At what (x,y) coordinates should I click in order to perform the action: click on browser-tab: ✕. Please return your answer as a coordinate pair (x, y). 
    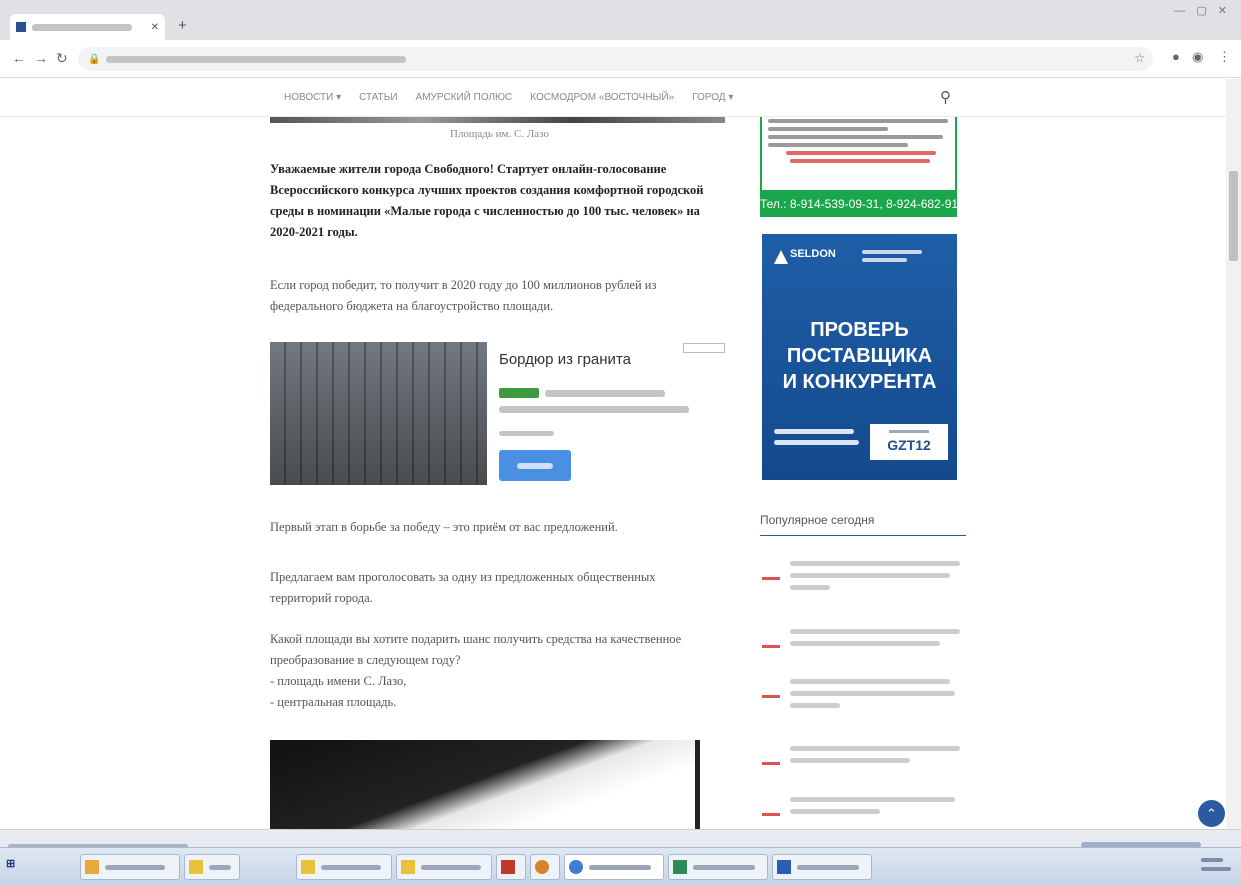
    Looking at the image, I should click on (87, 27).